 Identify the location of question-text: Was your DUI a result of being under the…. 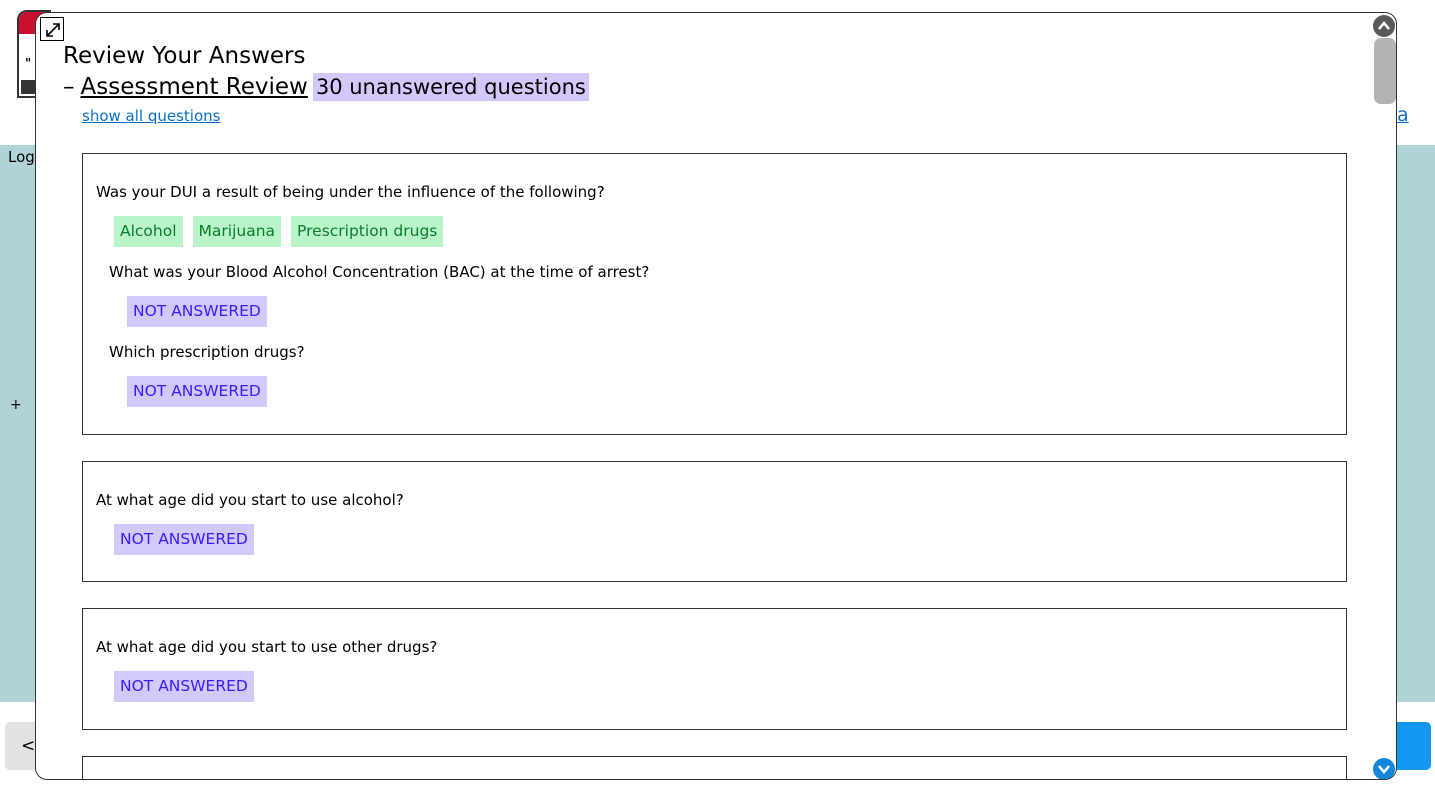
(350, 192).